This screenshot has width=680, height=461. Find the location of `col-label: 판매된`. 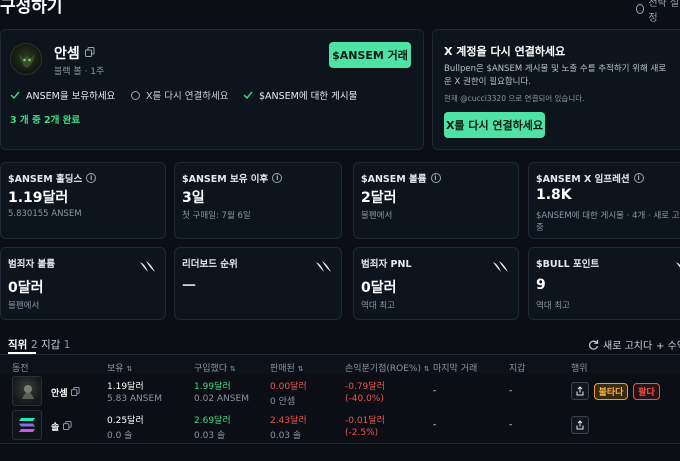

col-label: 판매된 is located at coordinates (282, 369).